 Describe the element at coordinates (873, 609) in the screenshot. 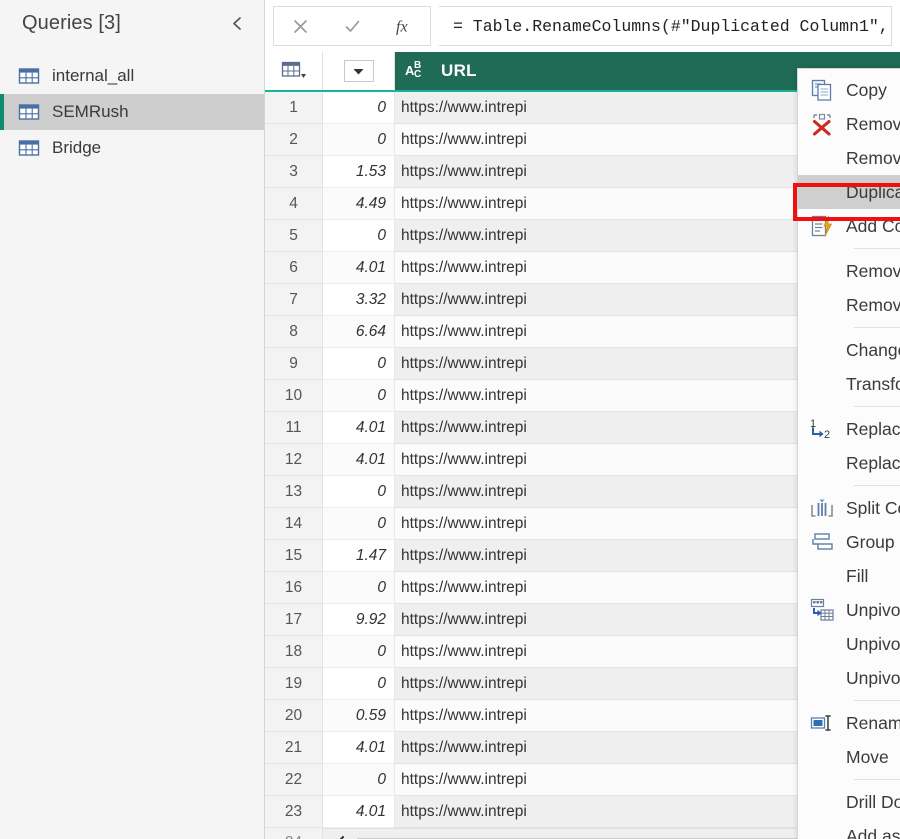

I see `menu-item-label: Unpivot Columns` at that location.